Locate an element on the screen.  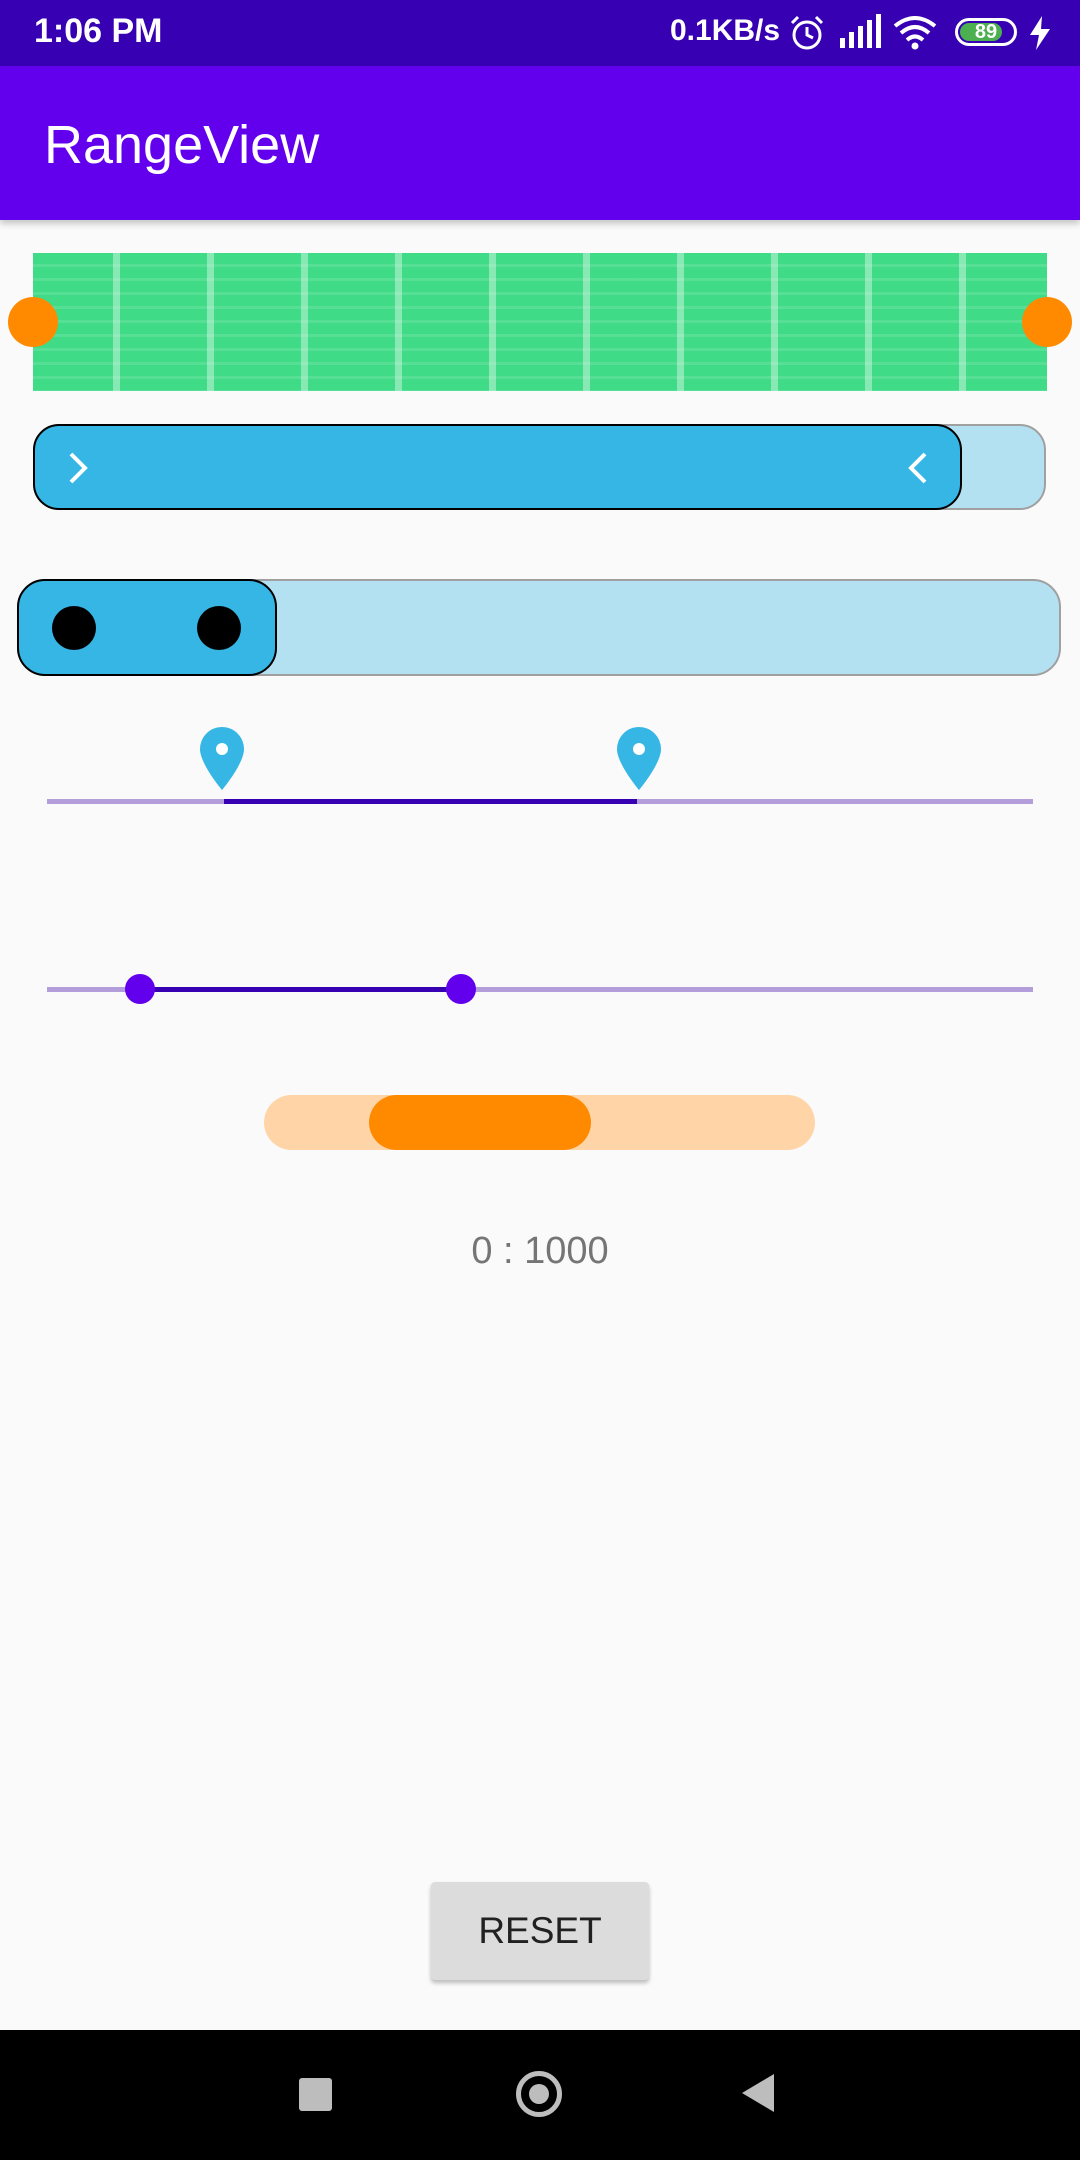
status-bar: 1:06 PM 0.1KB/s 89 is located at coordinates (540, 33).